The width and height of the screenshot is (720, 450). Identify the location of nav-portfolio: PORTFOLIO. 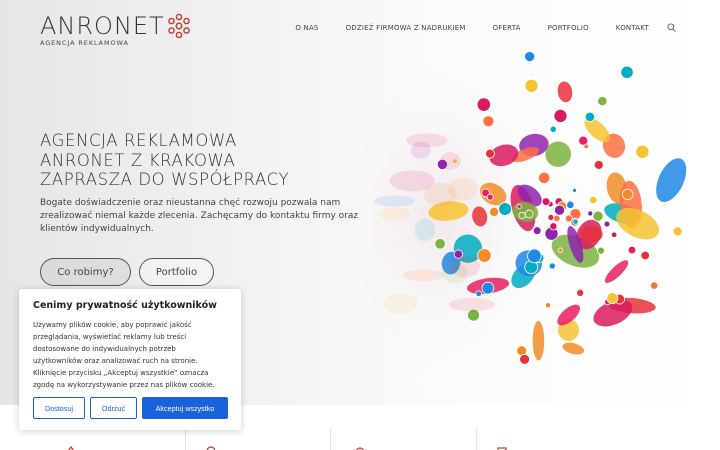
(568, 28).